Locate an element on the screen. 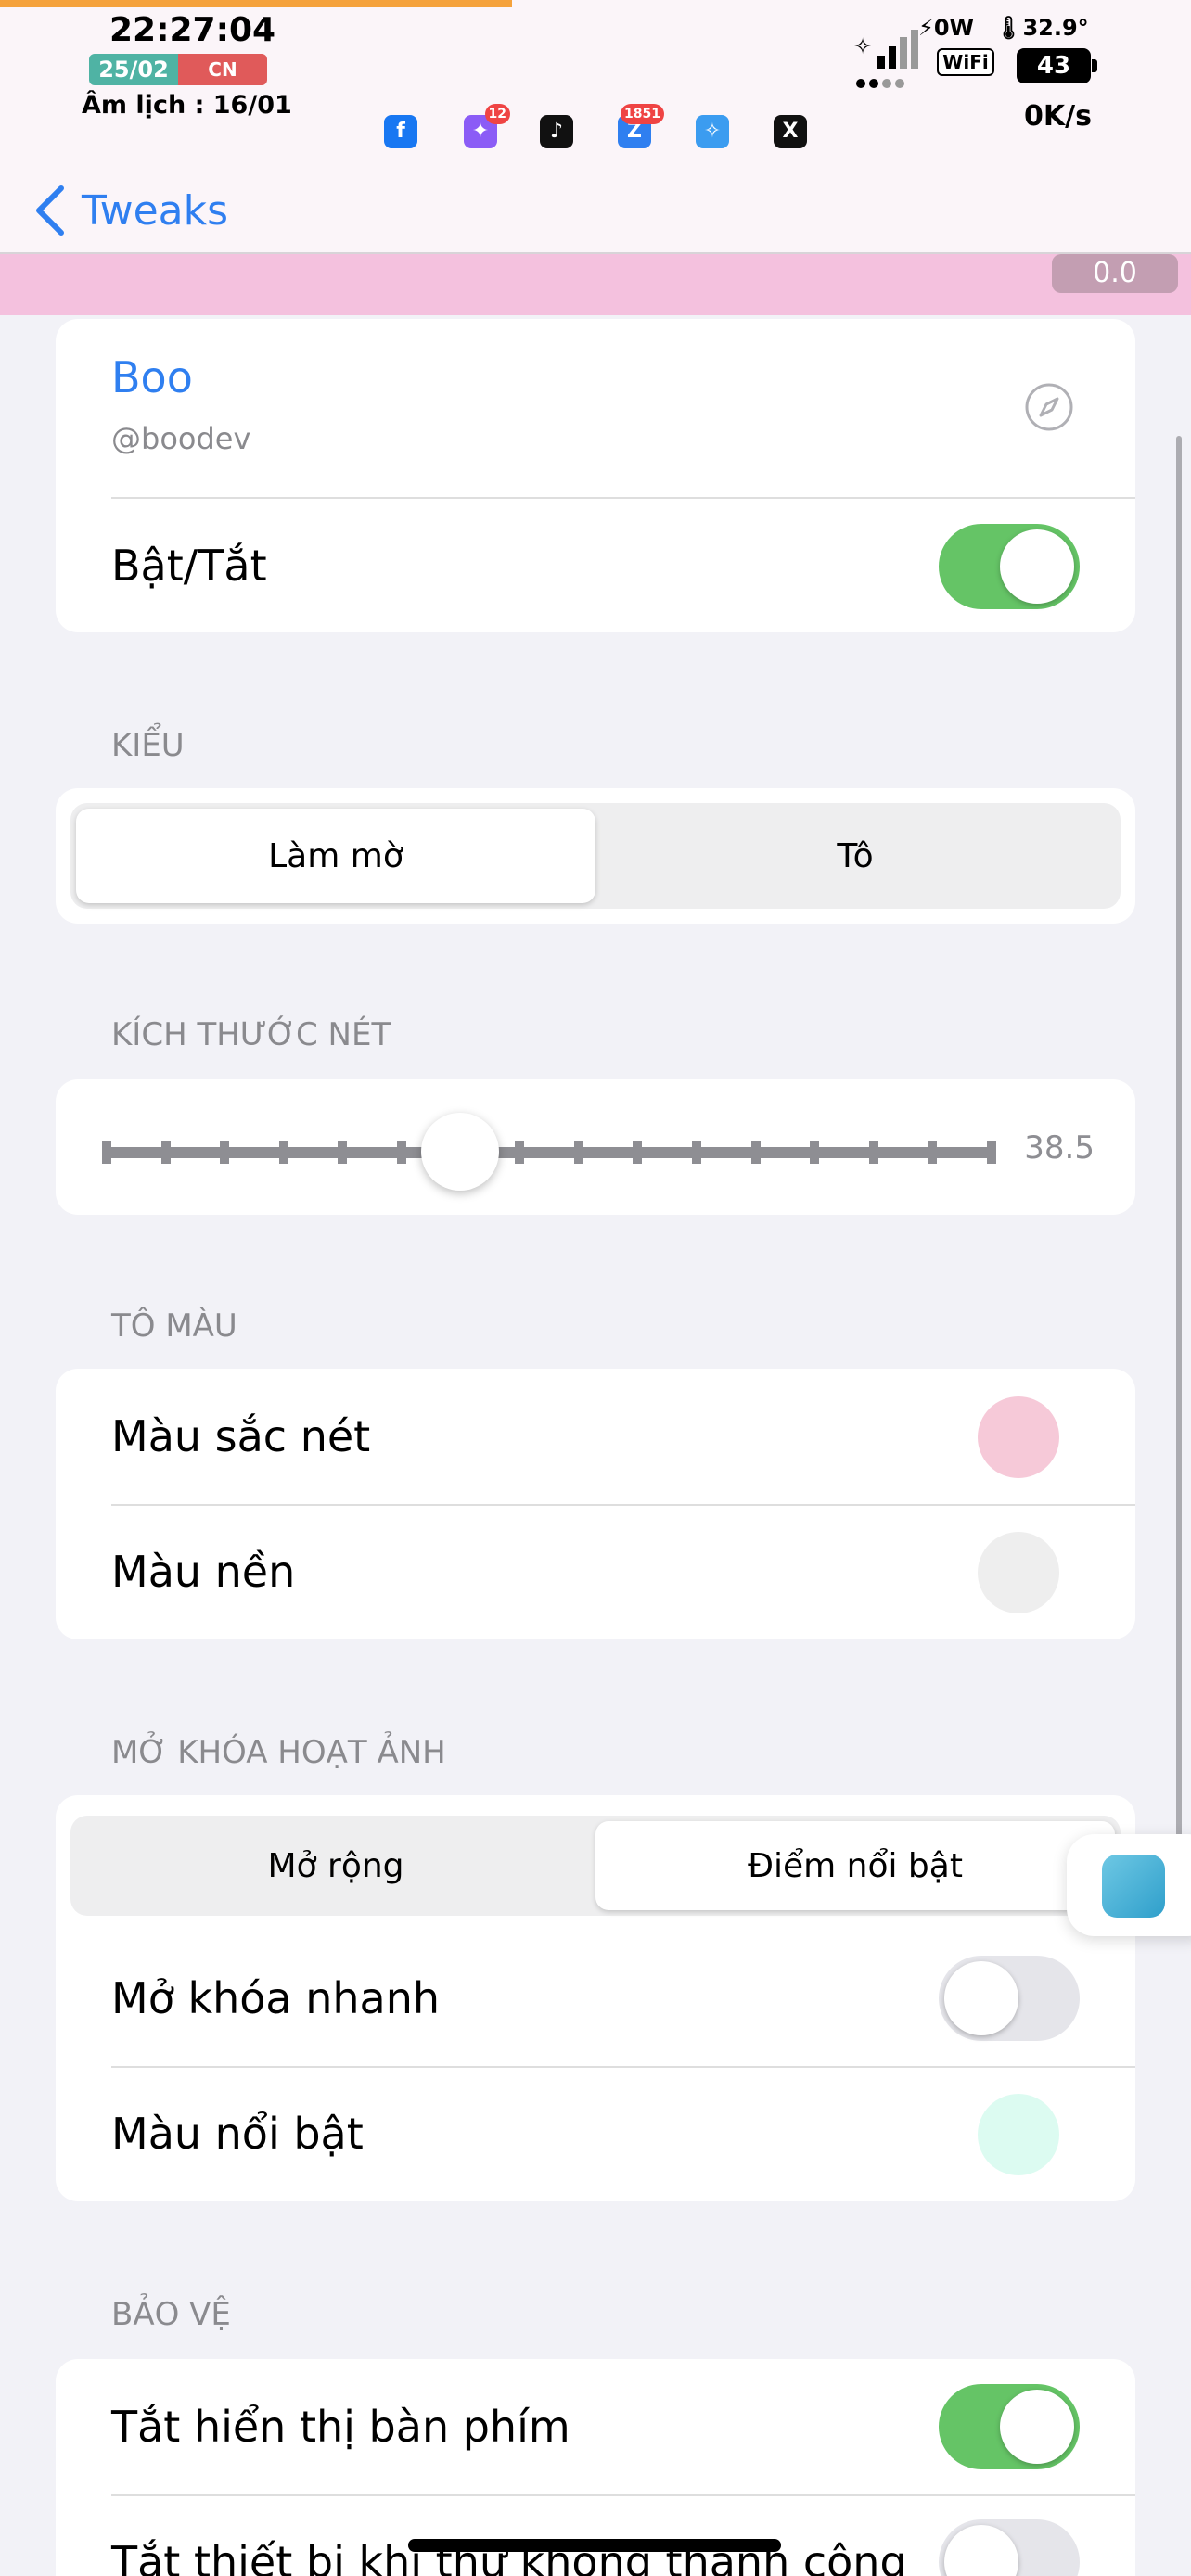  section-title-unlock-animation: MỞ KHÓA HOẠT ẢNH is located at coordinates (278, 1753).